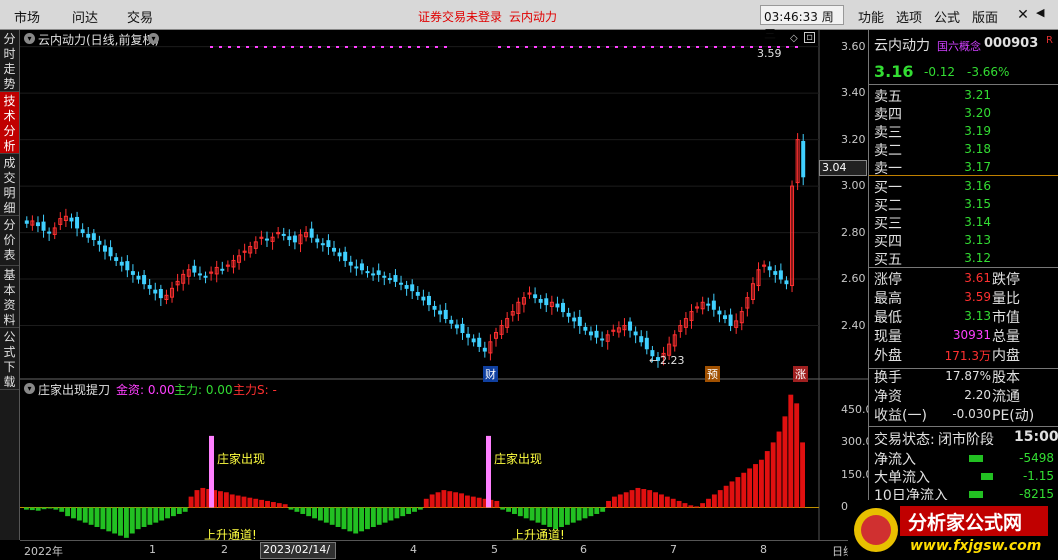  What do you see at coordinates (9, 123) in the screenshot?
I see `tab-technical: 技术分析` at bounding box center [9, 123].